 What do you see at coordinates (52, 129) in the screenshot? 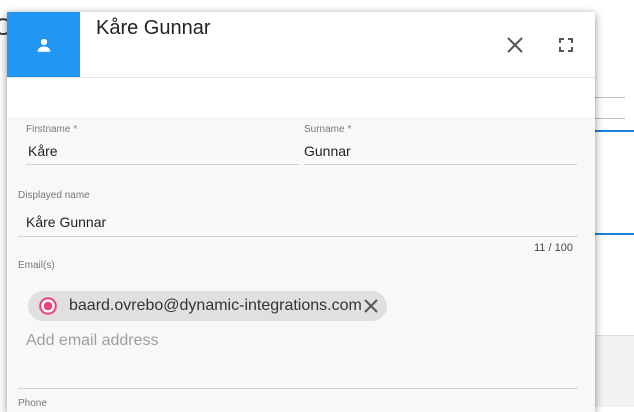
I see `firstname-label: Firstname *` at bounding box center [52, 129].